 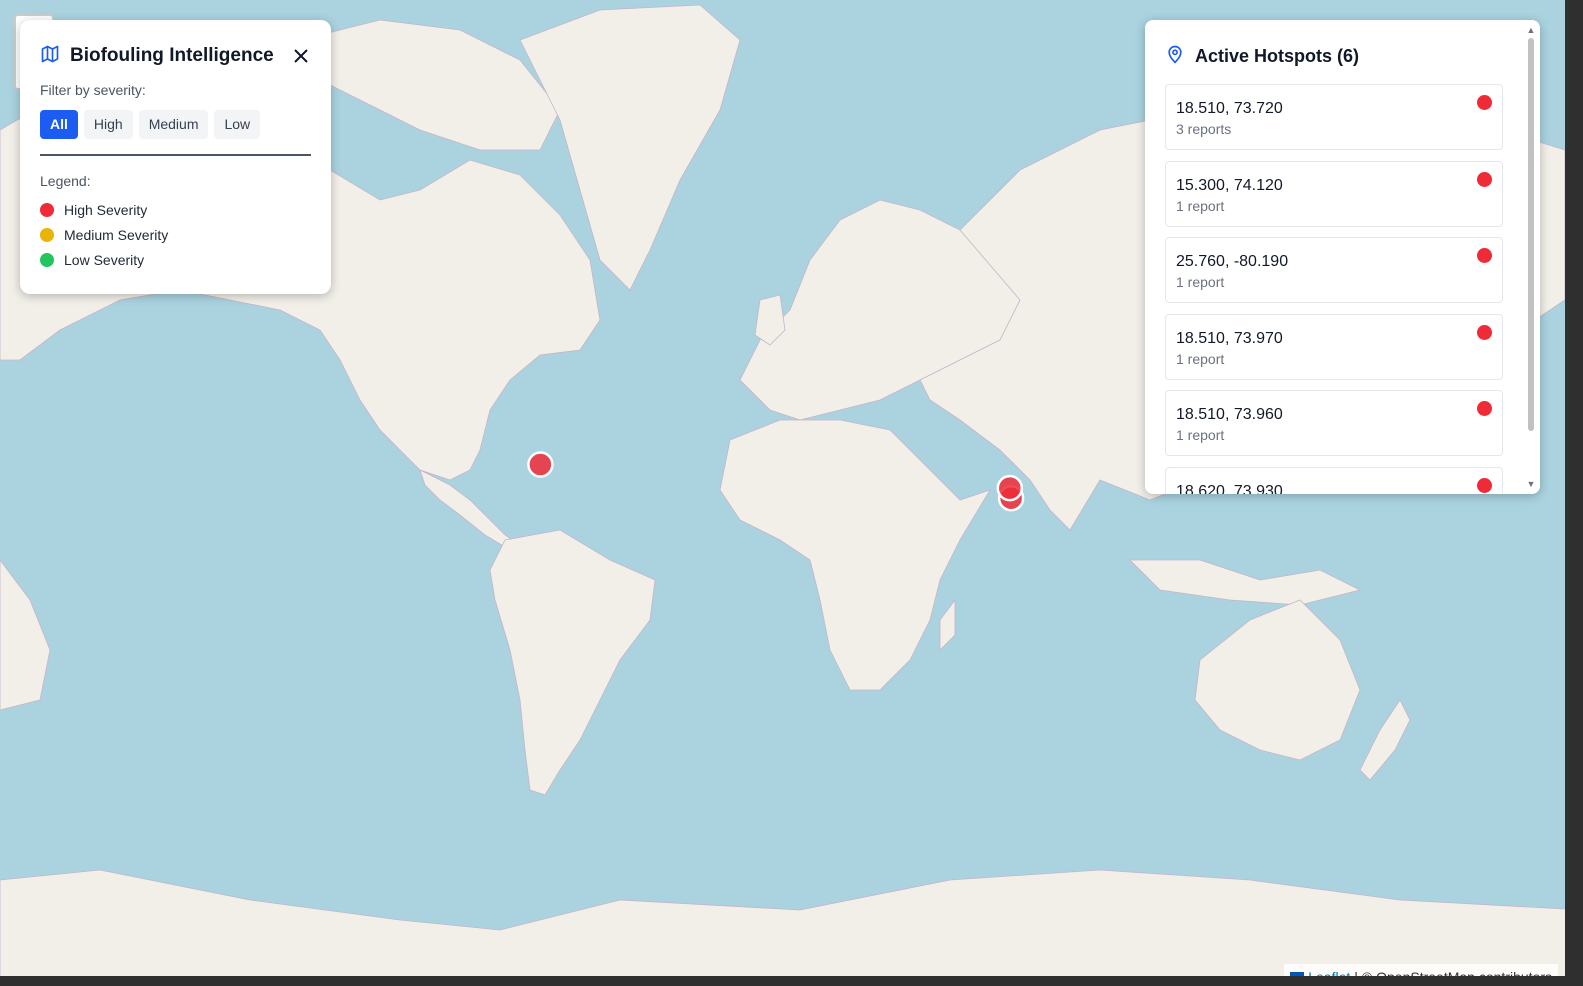 What do you see at coordinates (1229, 414) in the screenshot?
I see `hotspot-coordinates: 18.510, 73.960` at bounding box center [1229, 414].